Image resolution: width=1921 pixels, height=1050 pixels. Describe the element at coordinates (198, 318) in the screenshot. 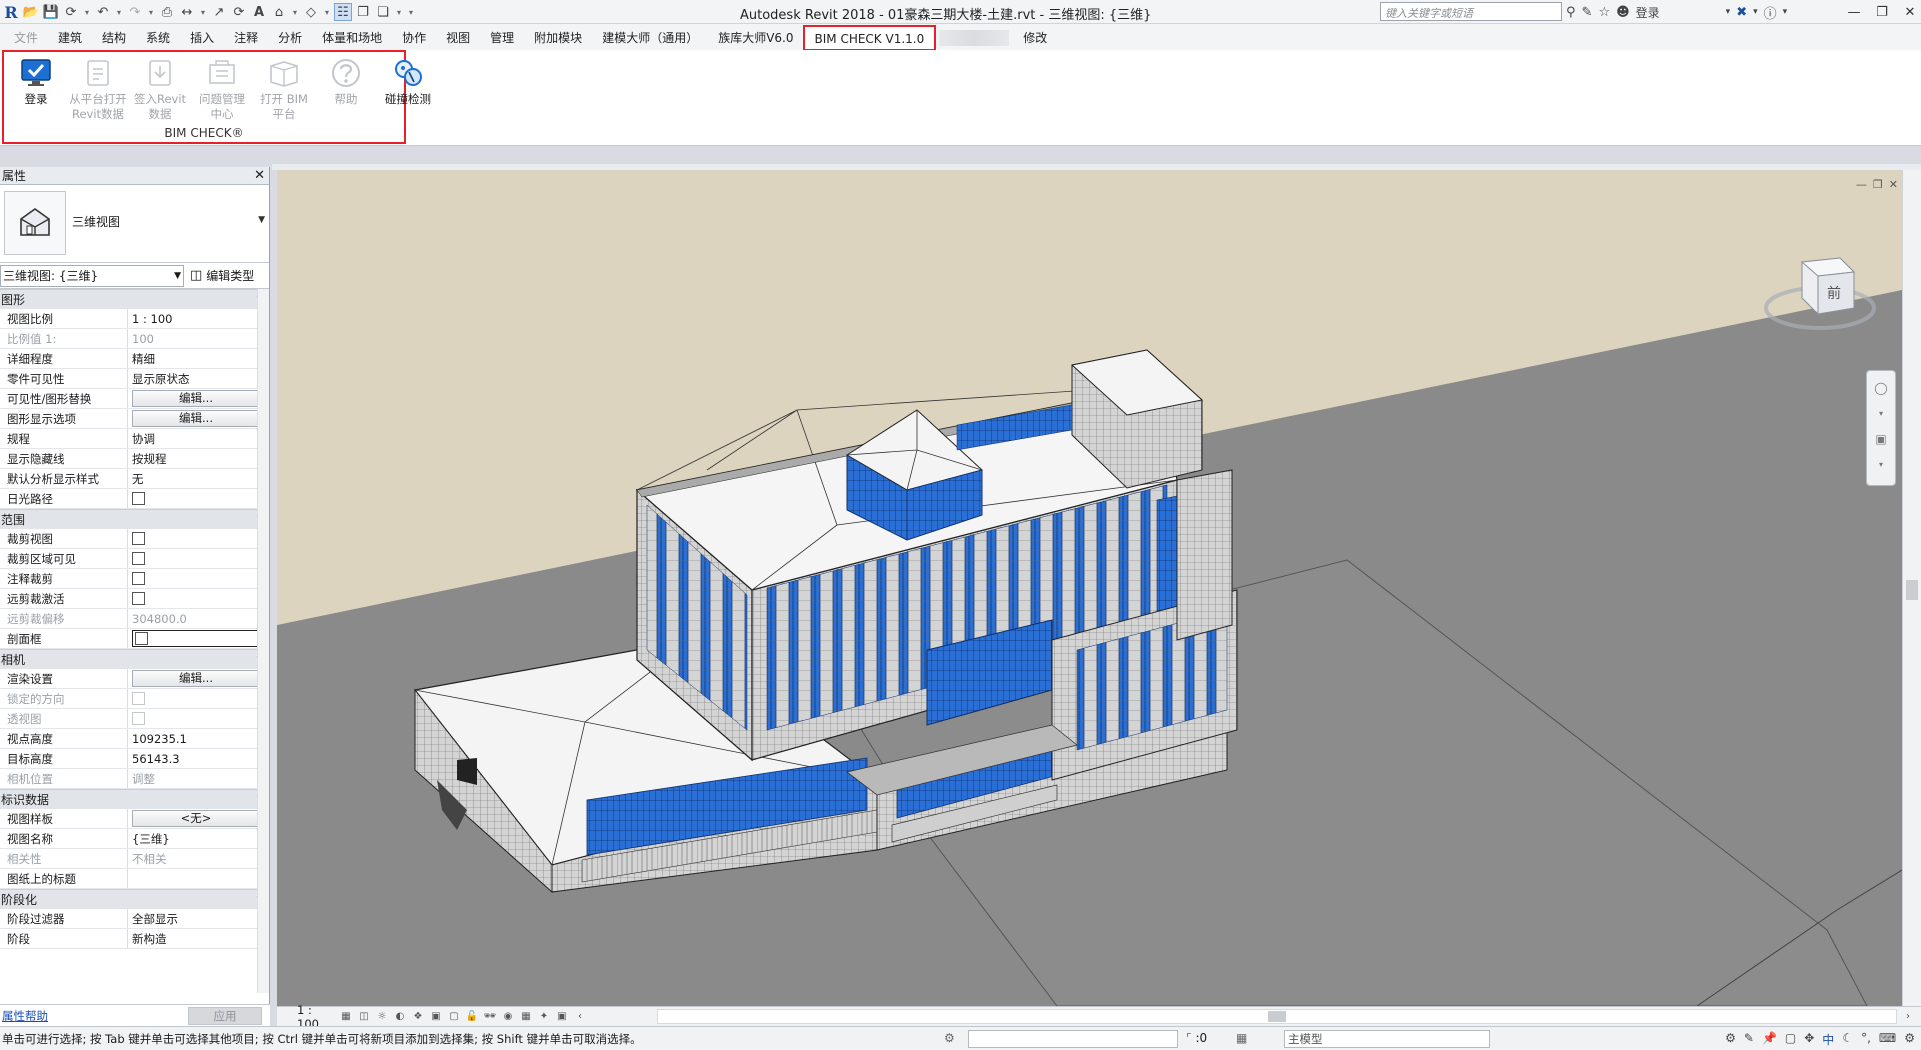

I see `property-value: 1 : 100` at that location.